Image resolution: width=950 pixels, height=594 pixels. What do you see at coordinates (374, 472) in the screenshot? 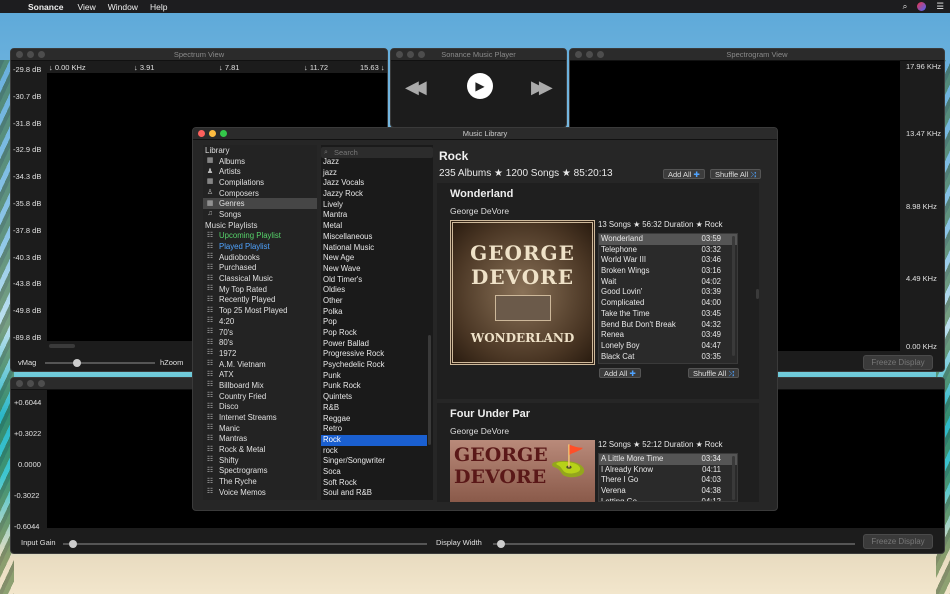
I see `genre-item: Soca` at bounding box center [374, 472].